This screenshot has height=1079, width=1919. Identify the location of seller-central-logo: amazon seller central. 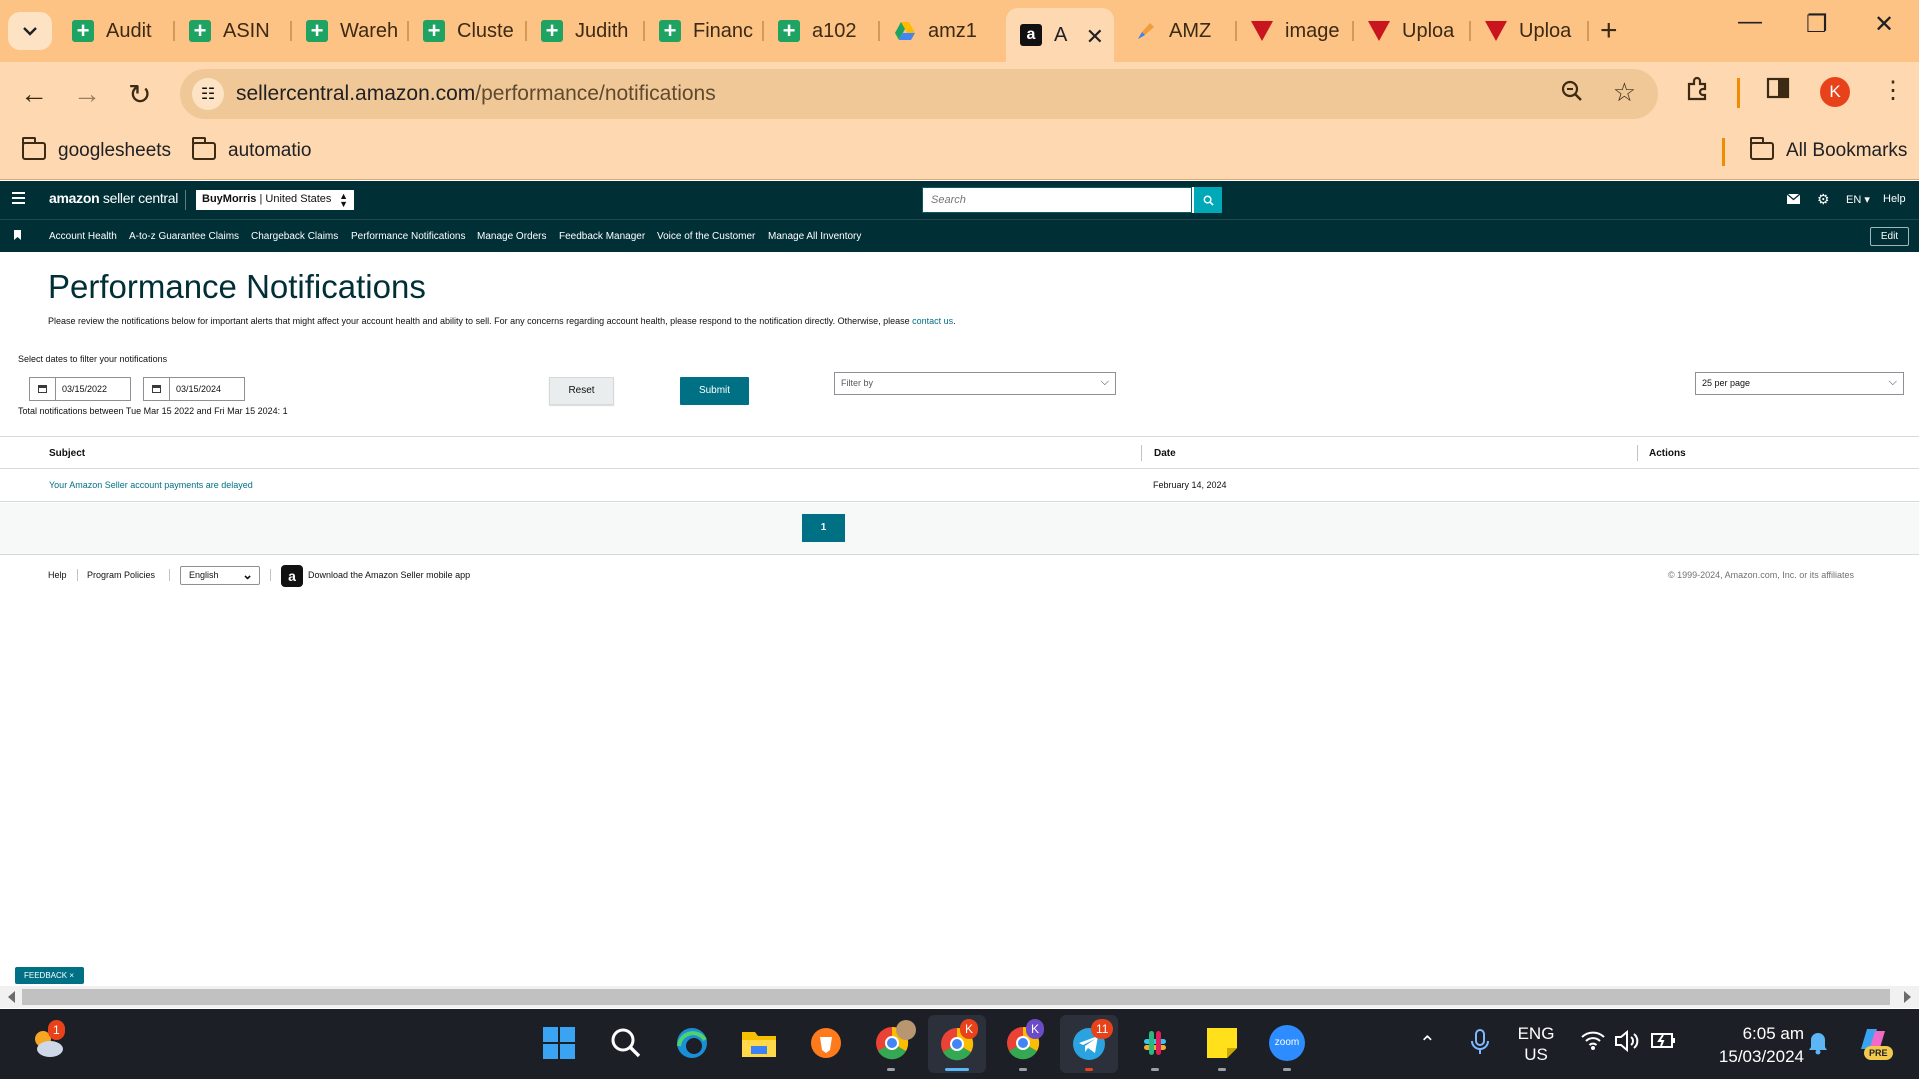
(113, 198).